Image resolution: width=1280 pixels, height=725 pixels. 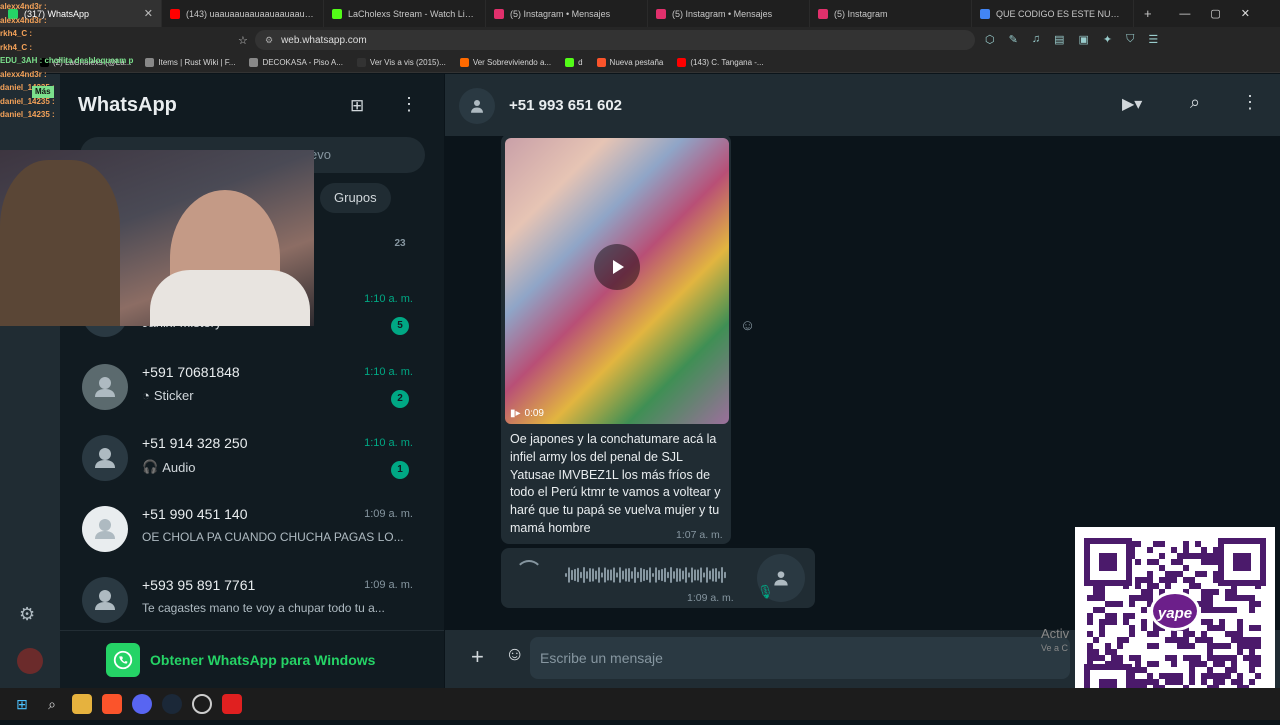 I want to click on play-icon, so click(x=617, y=267).